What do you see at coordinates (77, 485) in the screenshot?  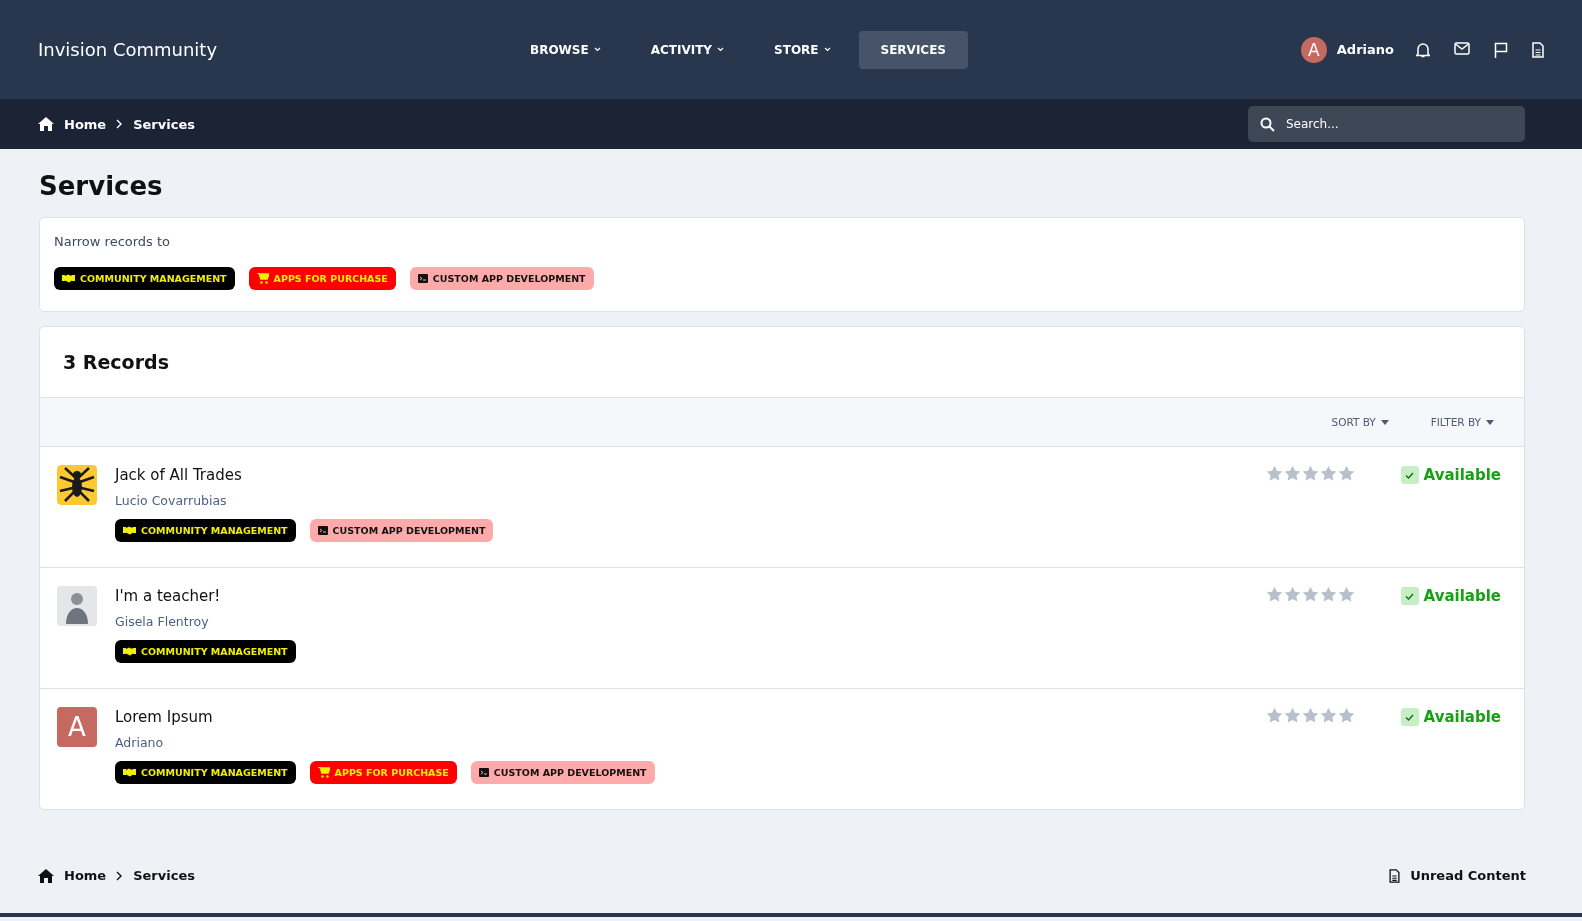 I see `spider-avatar-icon` at bounding box center [77, 485].